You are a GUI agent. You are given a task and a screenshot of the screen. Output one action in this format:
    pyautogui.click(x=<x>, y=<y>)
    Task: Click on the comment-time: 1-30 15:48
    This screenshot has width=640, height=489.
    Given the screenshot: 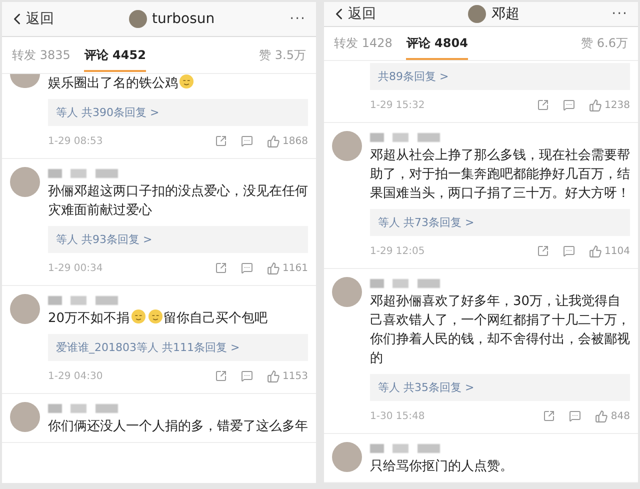 What is the action you would take?
    pyautogui.click(x=397, y=416)
    